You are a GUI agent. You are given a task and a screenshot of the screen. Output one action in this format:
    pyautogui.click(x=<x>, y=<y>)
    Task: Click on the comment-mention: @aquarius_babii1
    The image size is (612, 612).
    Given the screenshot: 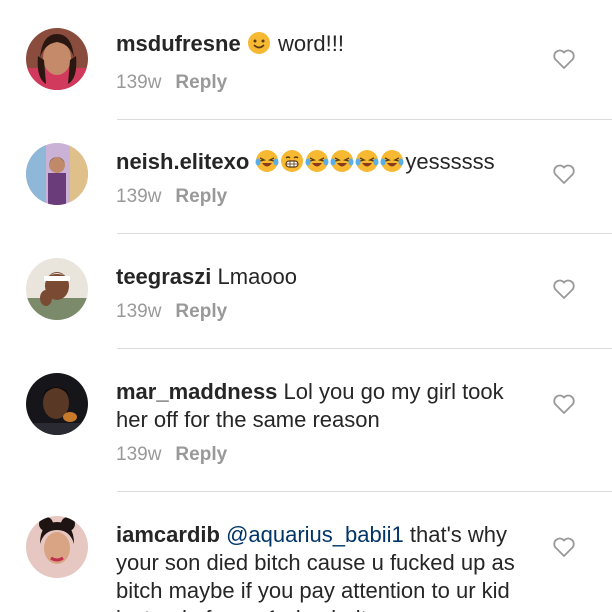 What is the action you would take?
    pyautogui.click(x=315, y=534)
    